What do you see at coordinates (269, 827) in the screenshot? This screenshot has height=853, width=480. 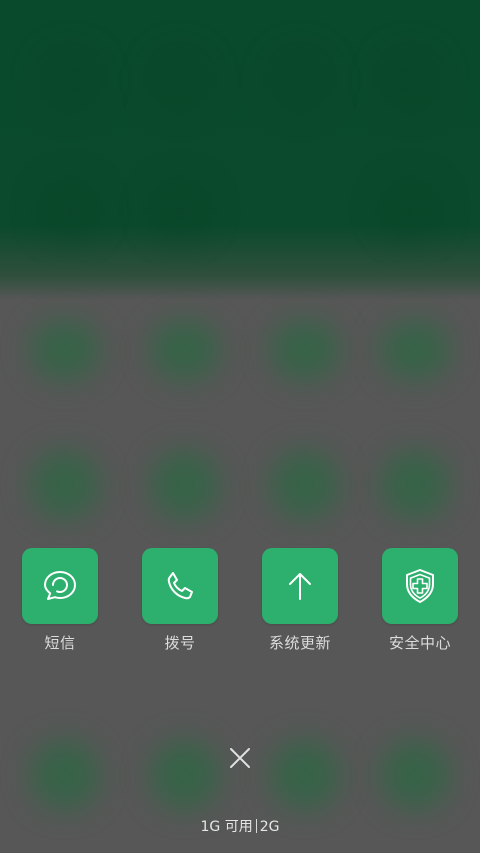 I see `memory-total: 2G` at bounding box center [269, 827].